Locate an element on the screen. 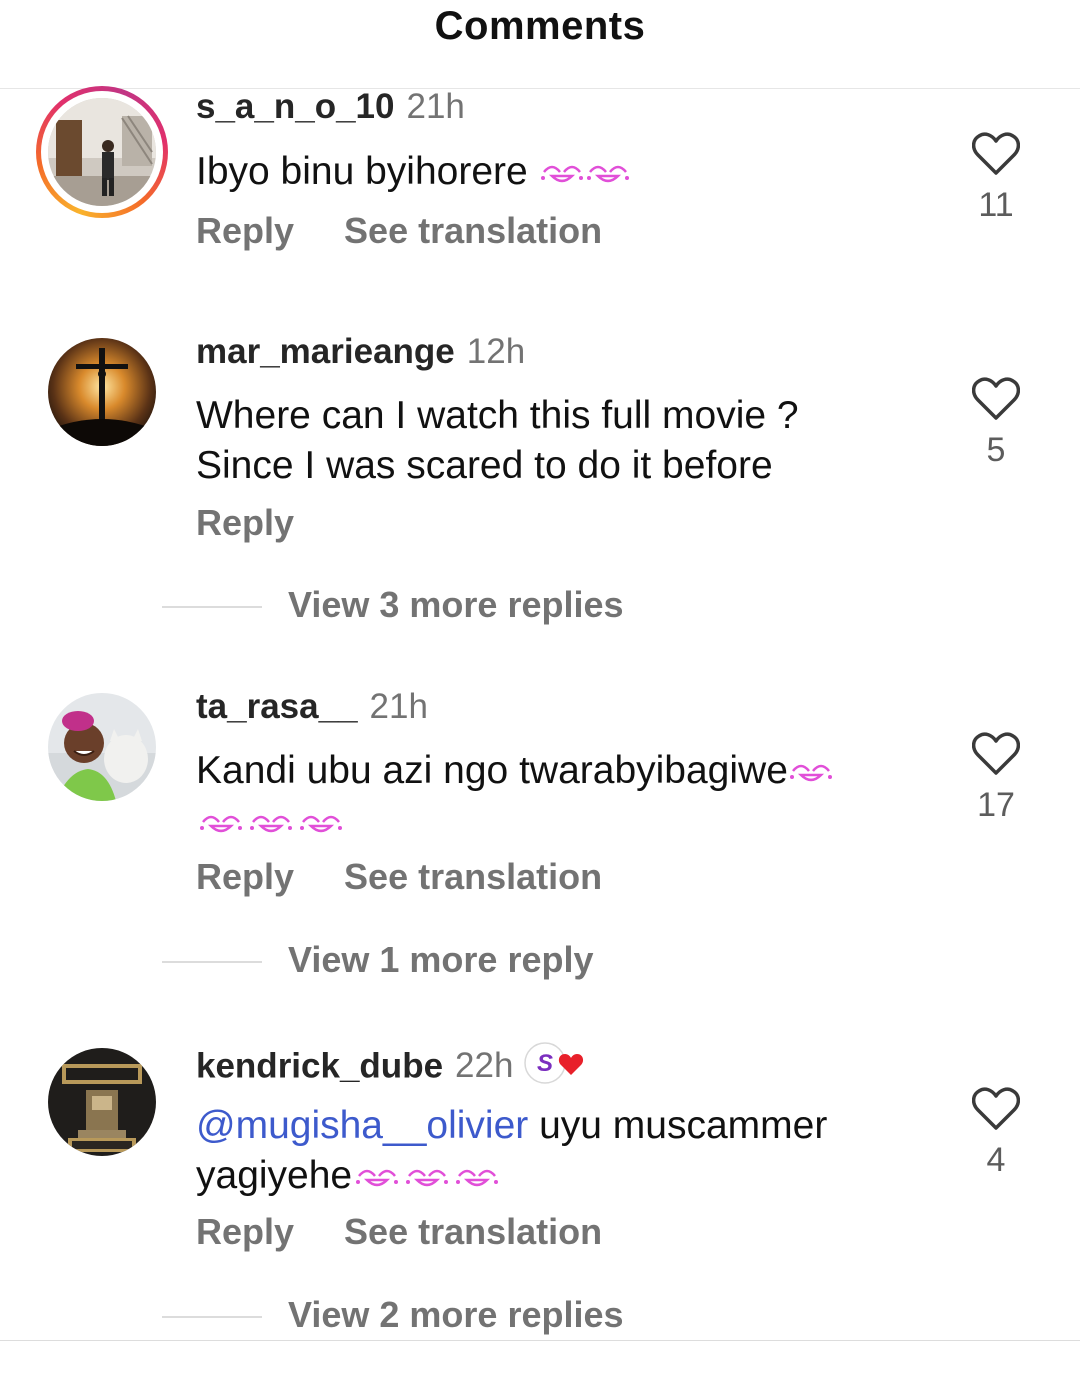 This screenshot has width=1080, height=1375. user-mention-link: @mugisha__olivier is located at coordinates (362, 1125).